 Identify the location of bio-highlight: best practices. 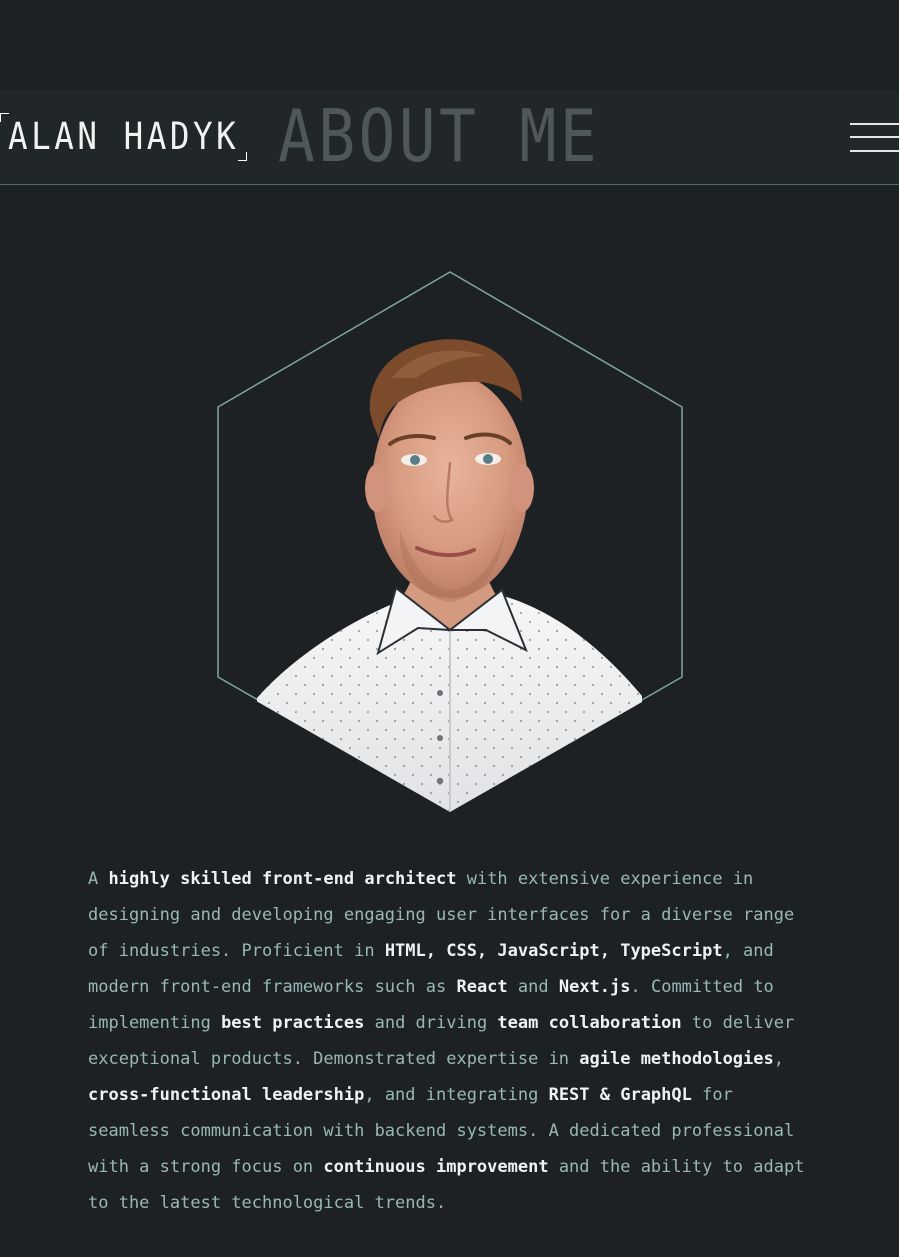
(293, 1023).